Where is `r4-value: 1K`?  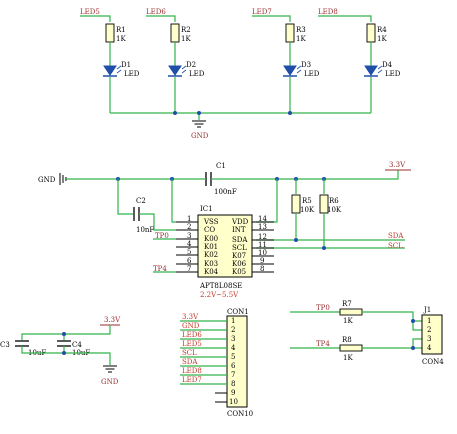
r4-value: 1K is located at coordinates (382, 39).